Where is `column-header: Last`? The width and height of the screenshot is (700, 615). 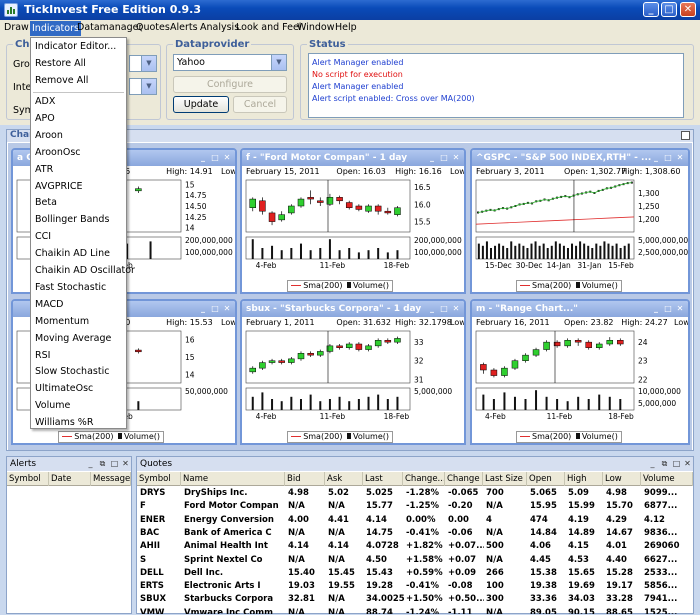
column-header: Last is located at coordinates (383, 479).